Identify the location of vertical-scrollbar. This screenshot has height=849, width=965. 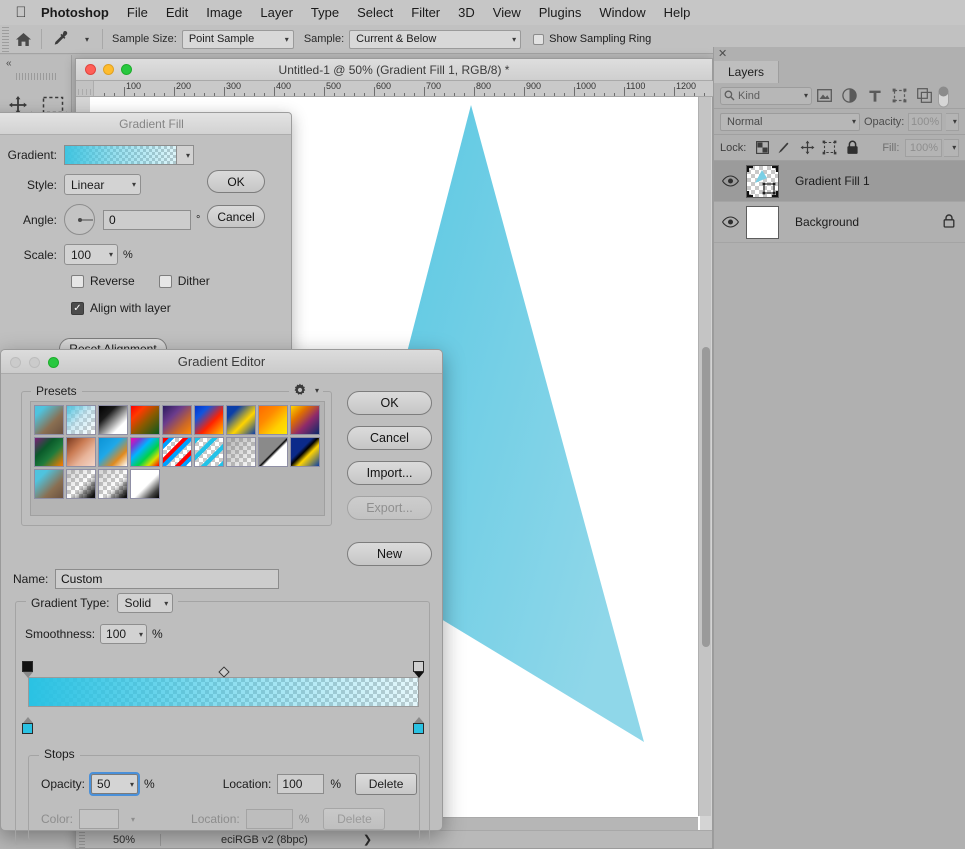
(704, 456).